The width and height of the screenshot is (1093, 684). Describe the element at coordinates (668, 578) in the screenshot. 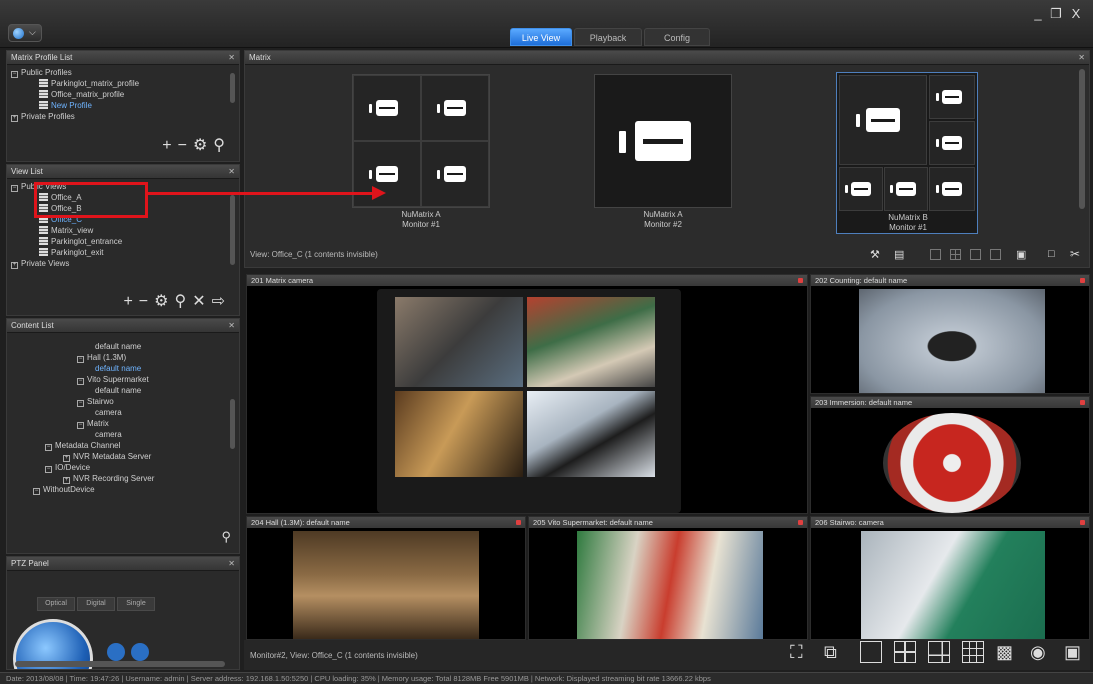

I see `camera-205: 205 Vito Supermarket: default name` at that location.